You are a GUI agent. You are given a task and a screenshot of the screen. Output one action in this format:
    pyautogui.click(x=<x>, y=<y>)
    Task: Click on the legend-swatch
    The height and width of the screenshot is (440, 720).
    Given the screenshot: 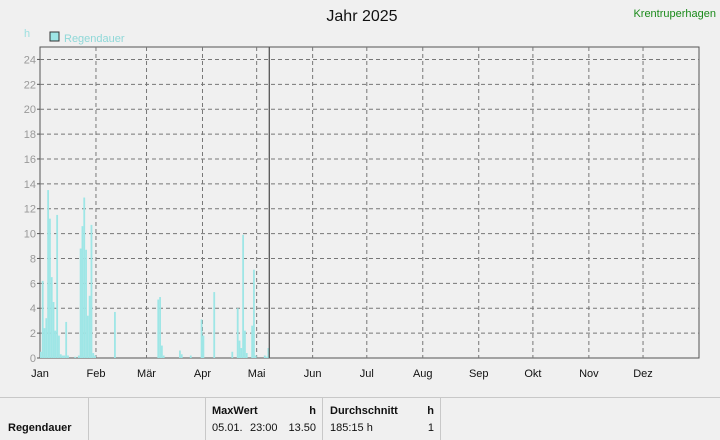 What is the action you would take?
    pyautogui.click(x=54, y=36)
    